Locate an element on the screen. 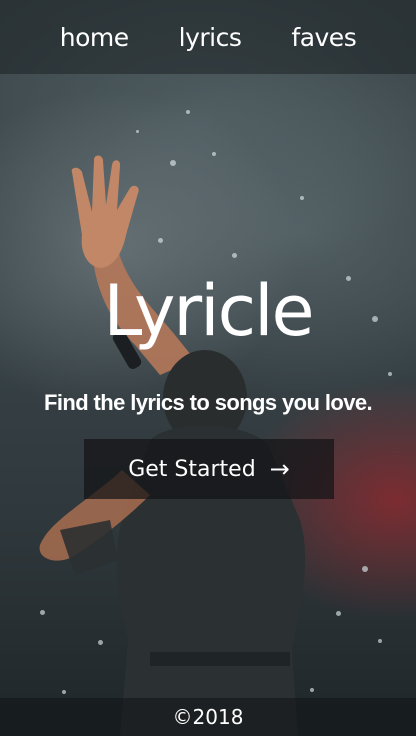  nav-link-faves: faves is located at coordinates (323, 37).